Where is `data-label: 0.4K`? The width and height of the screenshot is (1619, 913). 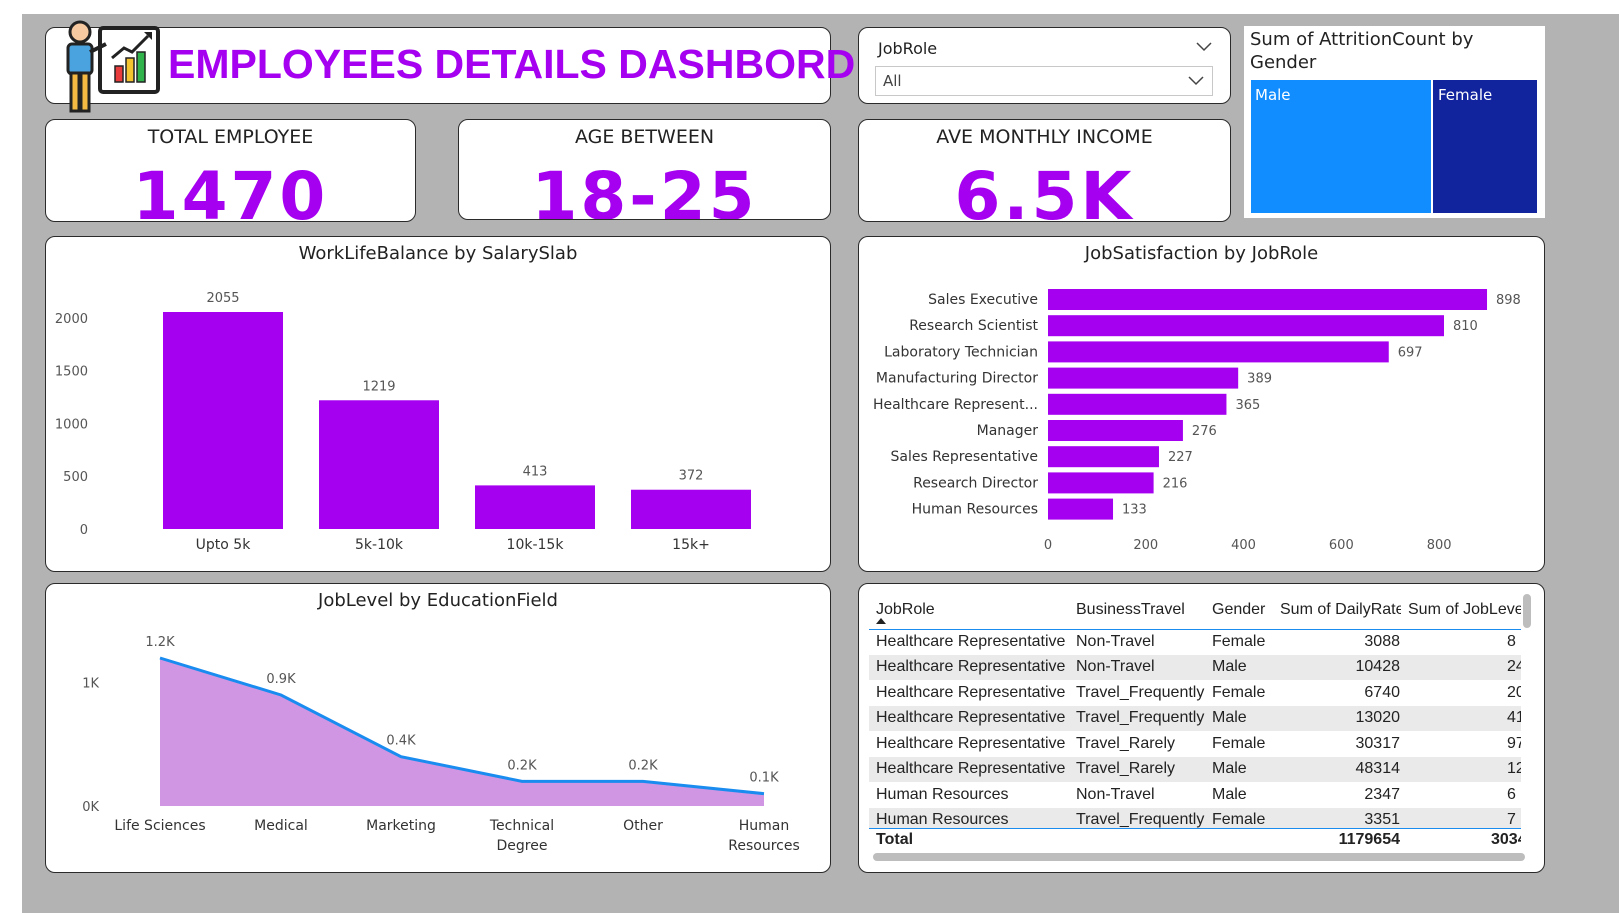
data-label: 0.4K is located at coordinates (401, 741).